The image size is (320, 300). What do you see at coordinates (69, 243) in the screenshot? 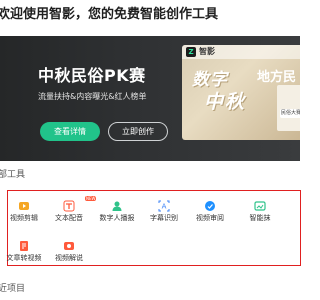
I see `video-narration-icon` at bounding box center [69, 243].